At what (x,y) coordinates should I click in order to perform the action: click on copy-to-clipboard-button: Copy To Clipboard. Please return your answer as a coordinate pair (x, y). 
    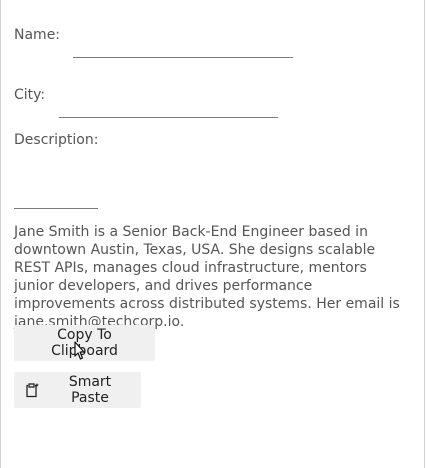
    Looking at the image, I should click on (84, 343).